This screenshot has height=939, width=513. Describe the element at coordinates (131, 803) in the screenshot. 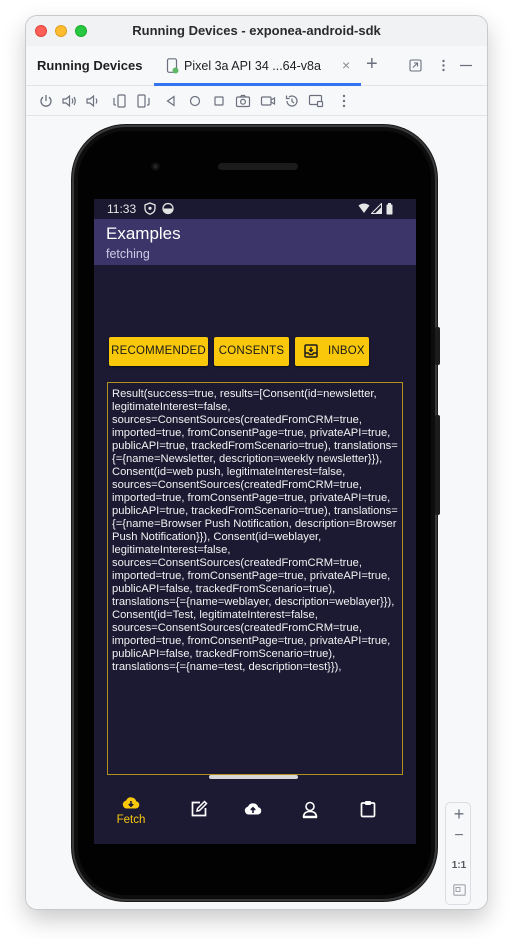

I see `cloud-download-icon` at that location.